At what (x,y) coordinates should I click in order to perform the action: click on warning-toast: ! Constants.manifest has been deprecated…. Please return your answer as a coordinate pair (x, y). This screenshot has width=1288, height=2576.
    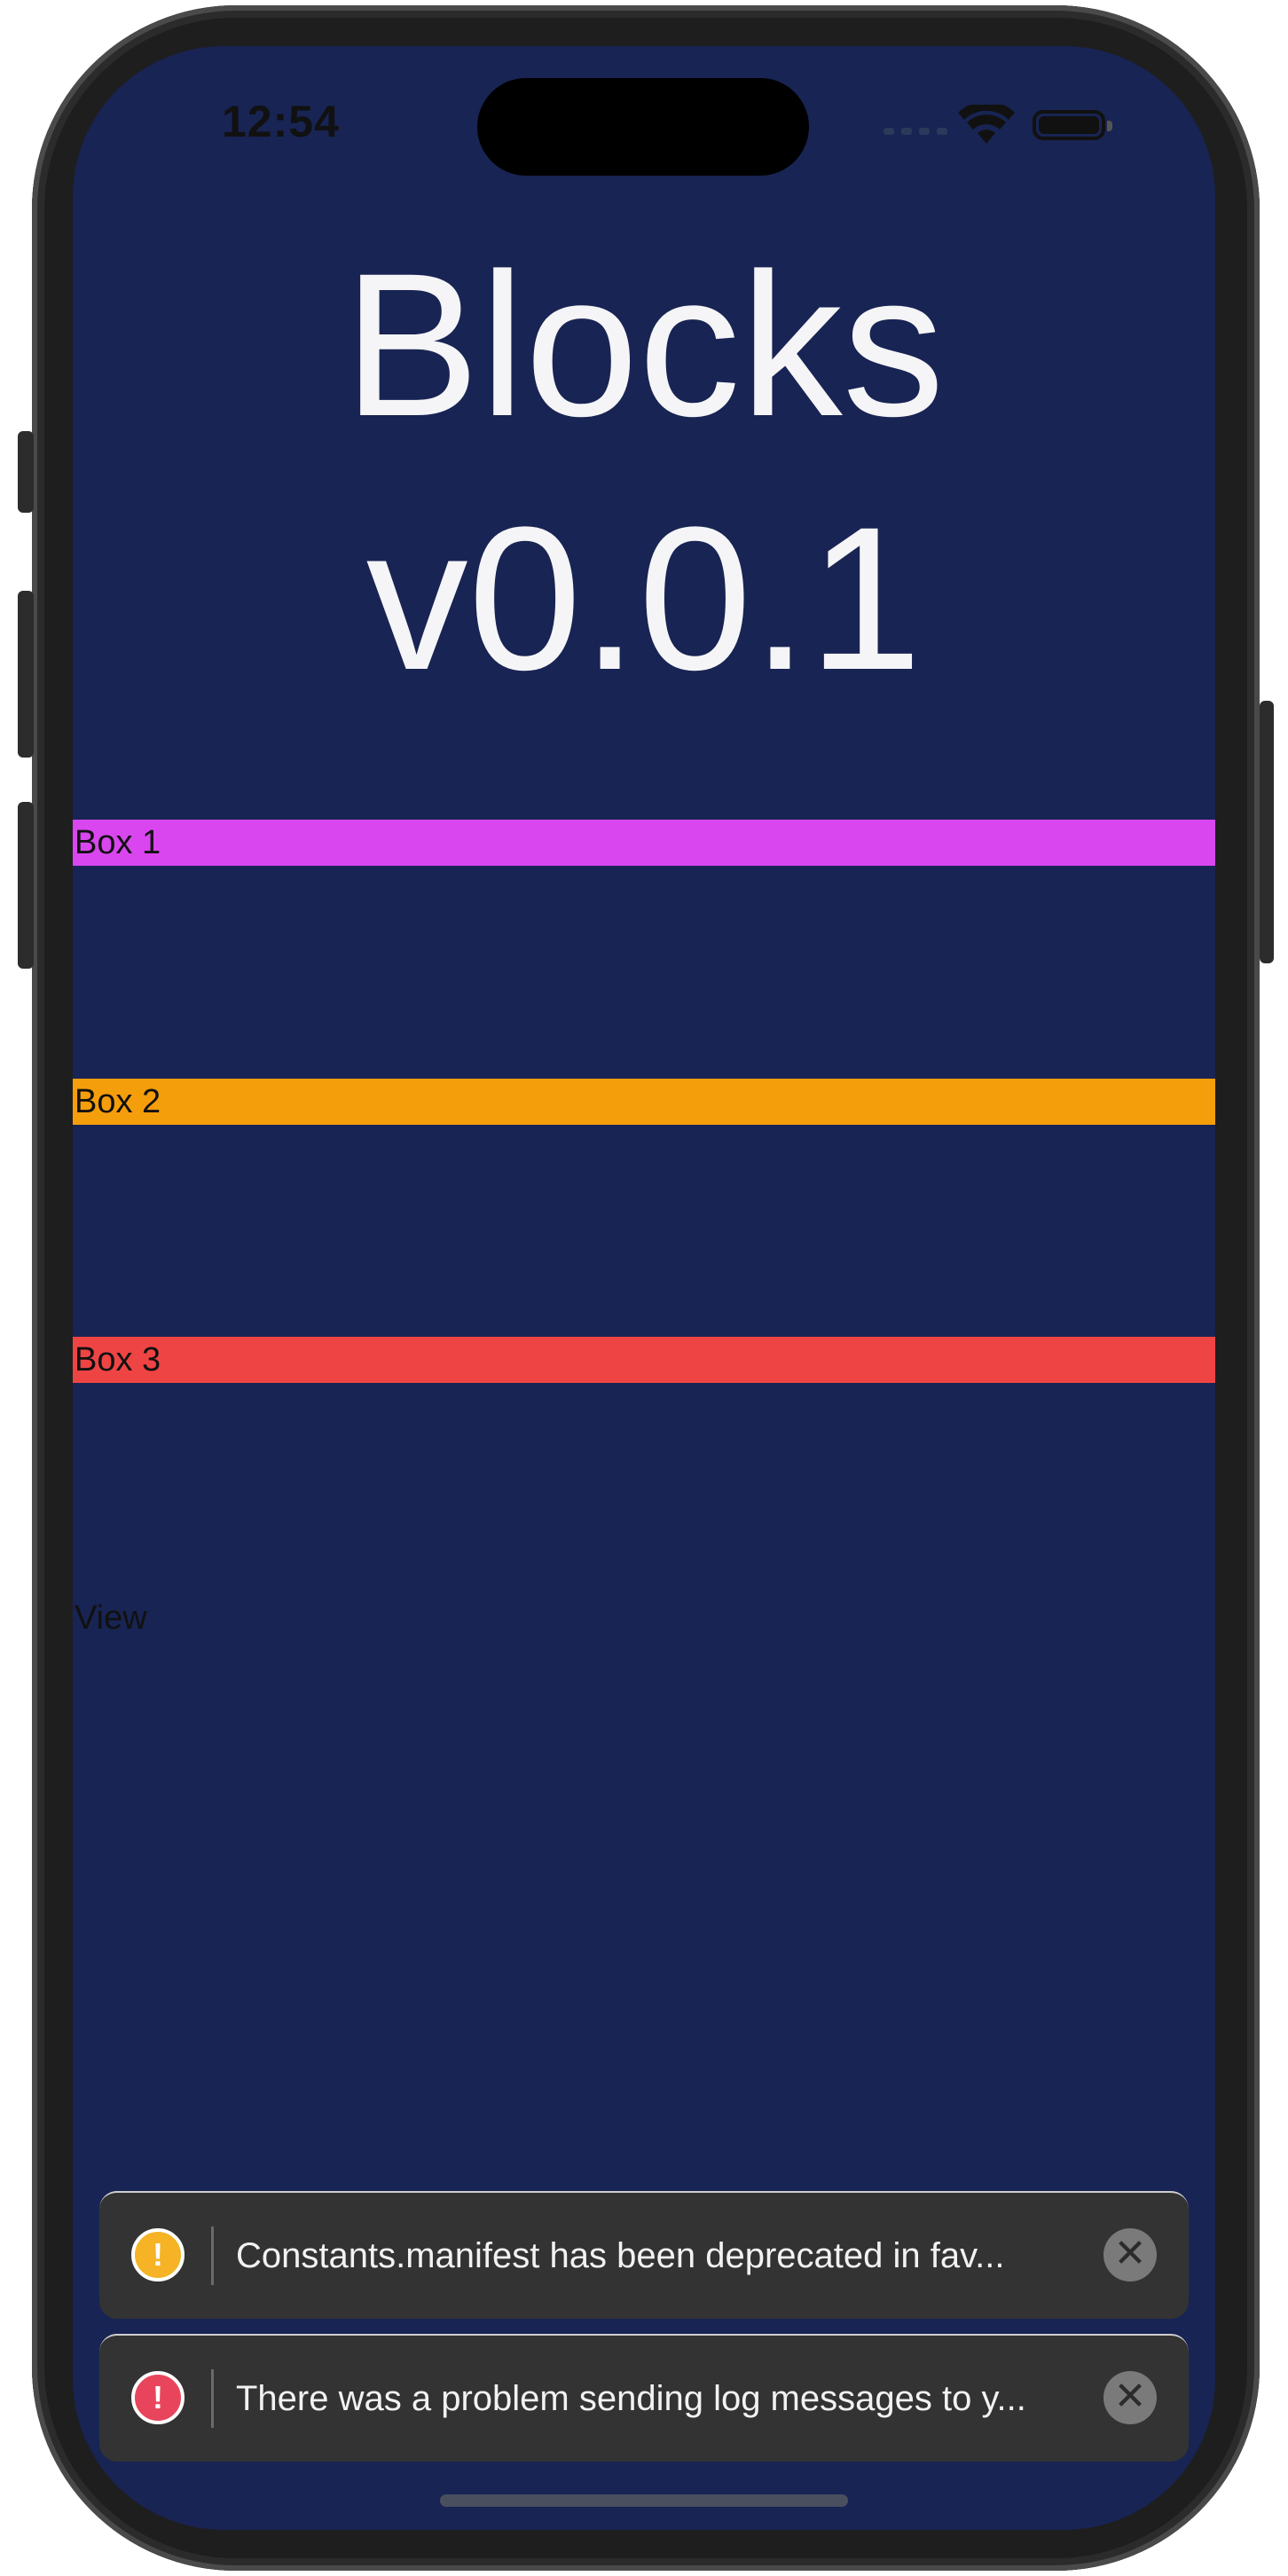
    Looking at the image, I should click on (644, 2255).